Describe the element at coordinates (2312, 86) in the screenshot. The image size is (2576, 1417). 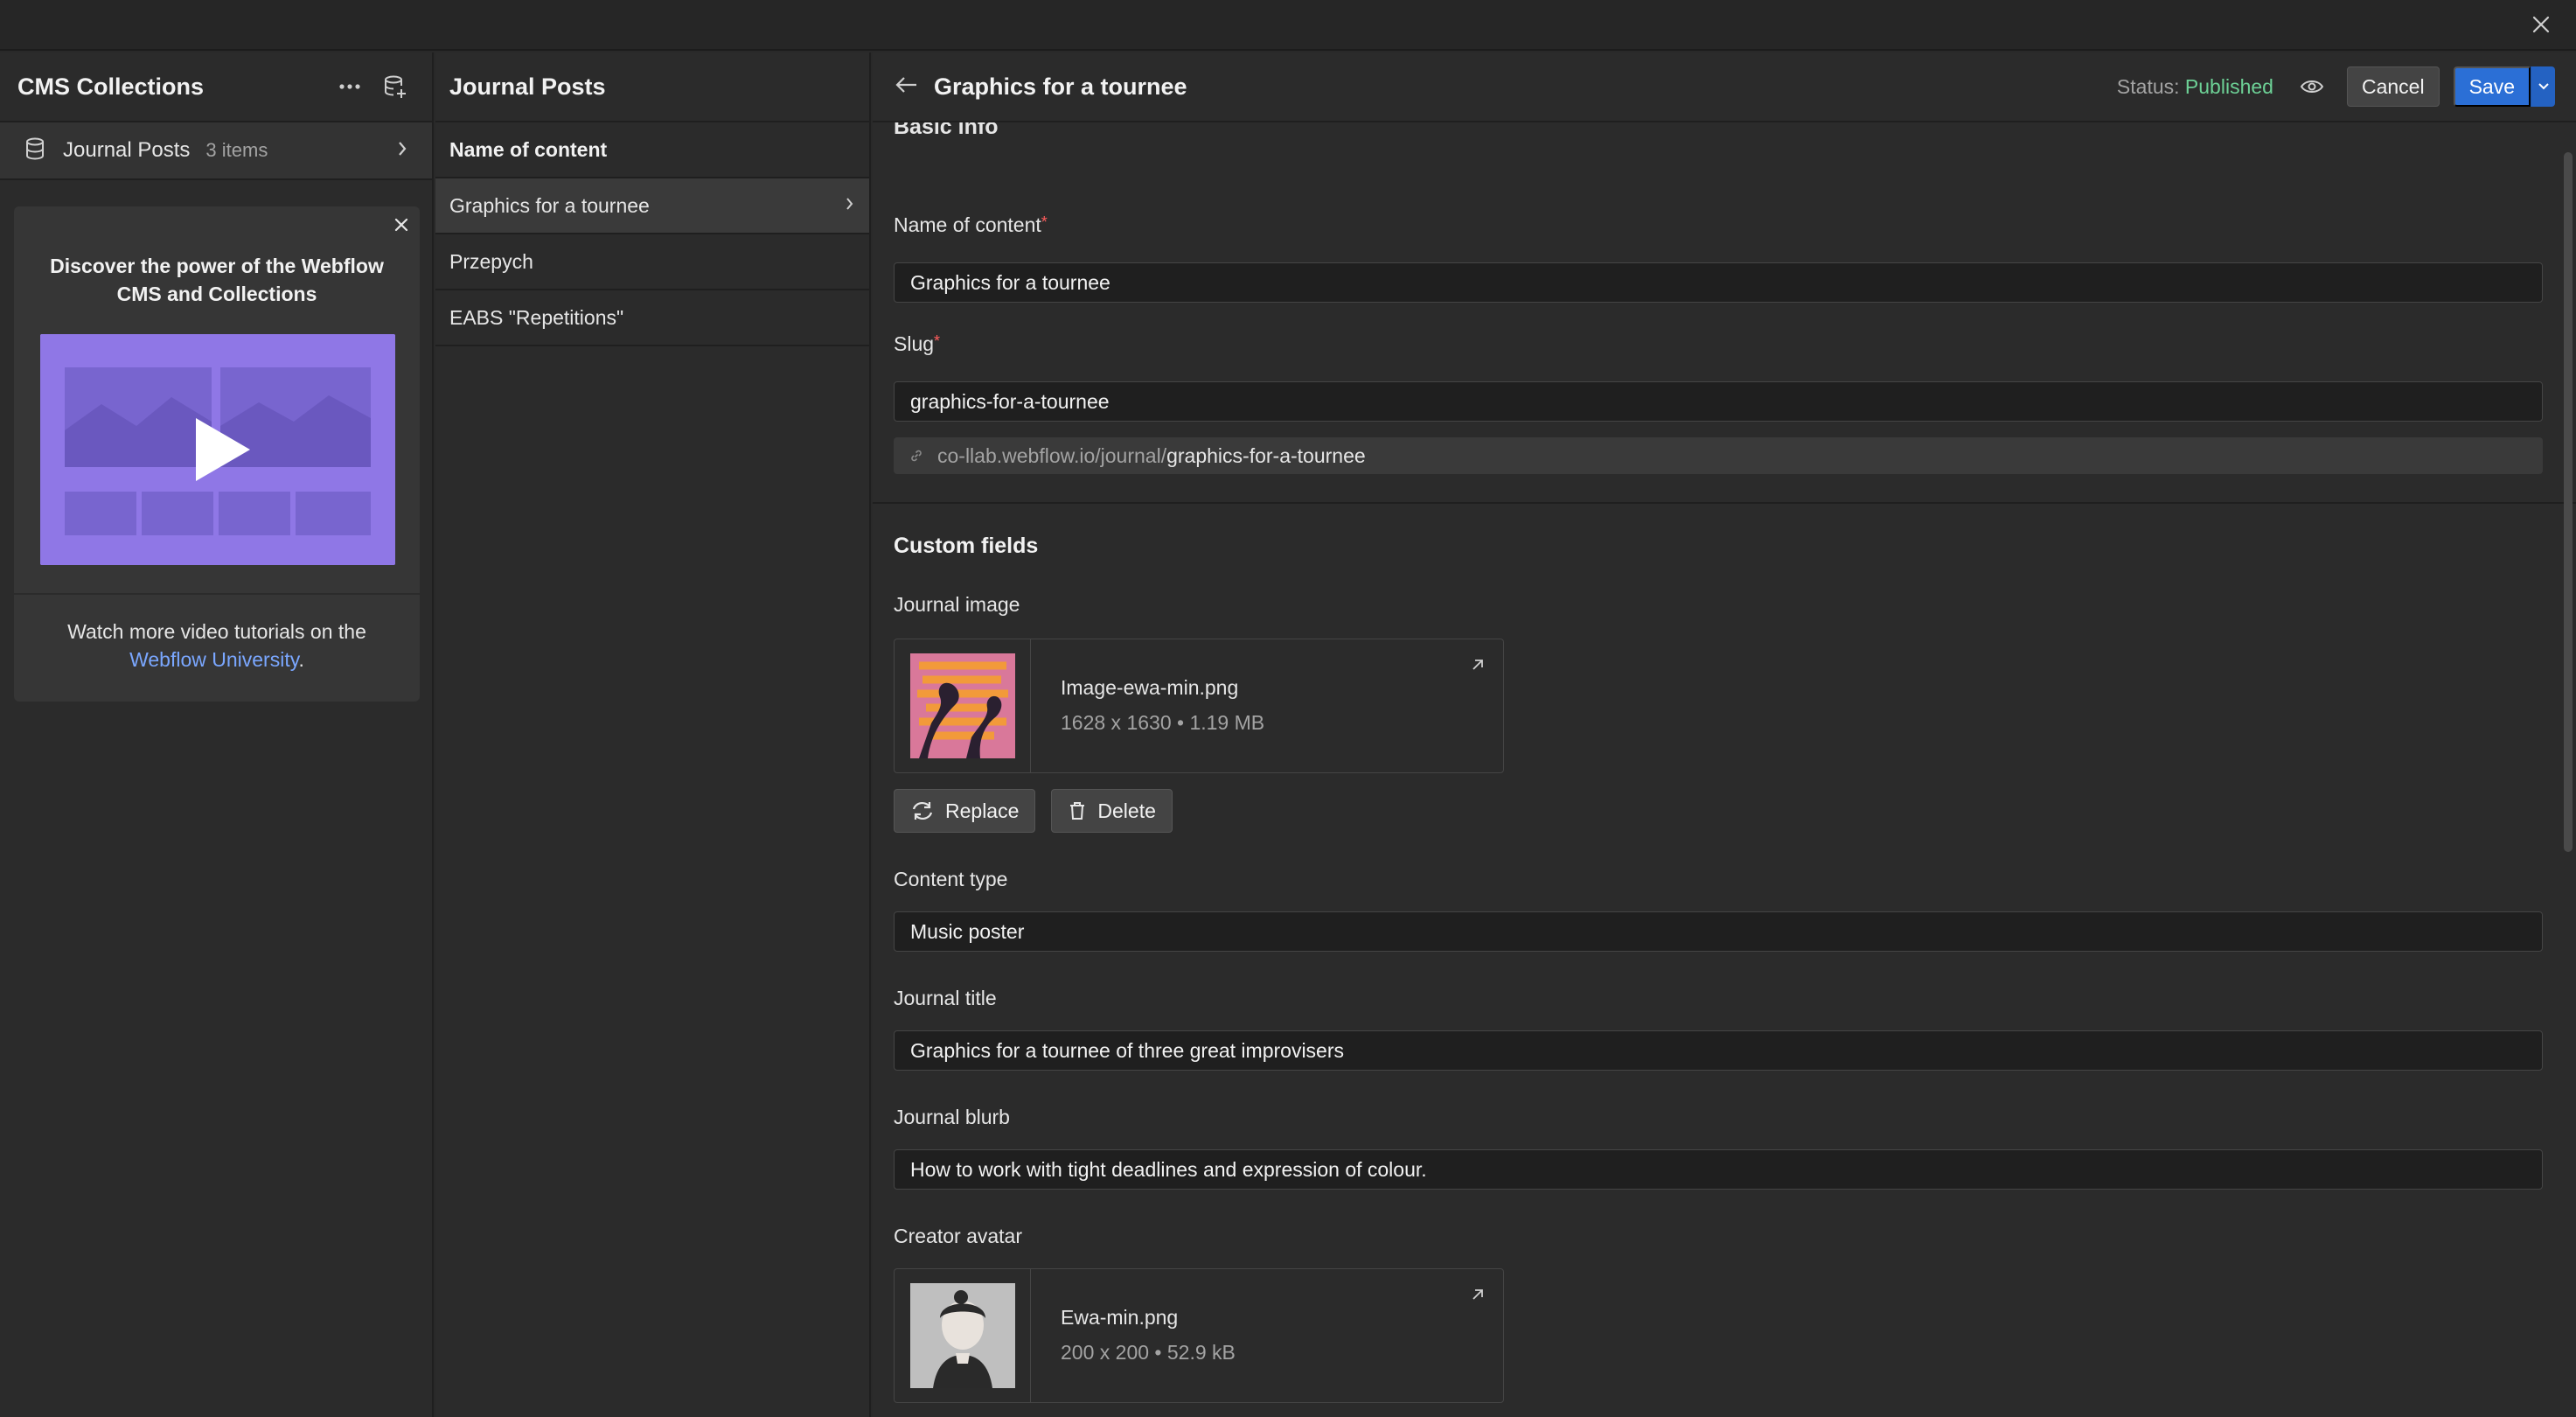
I see `preview-eye-icon` at that location.